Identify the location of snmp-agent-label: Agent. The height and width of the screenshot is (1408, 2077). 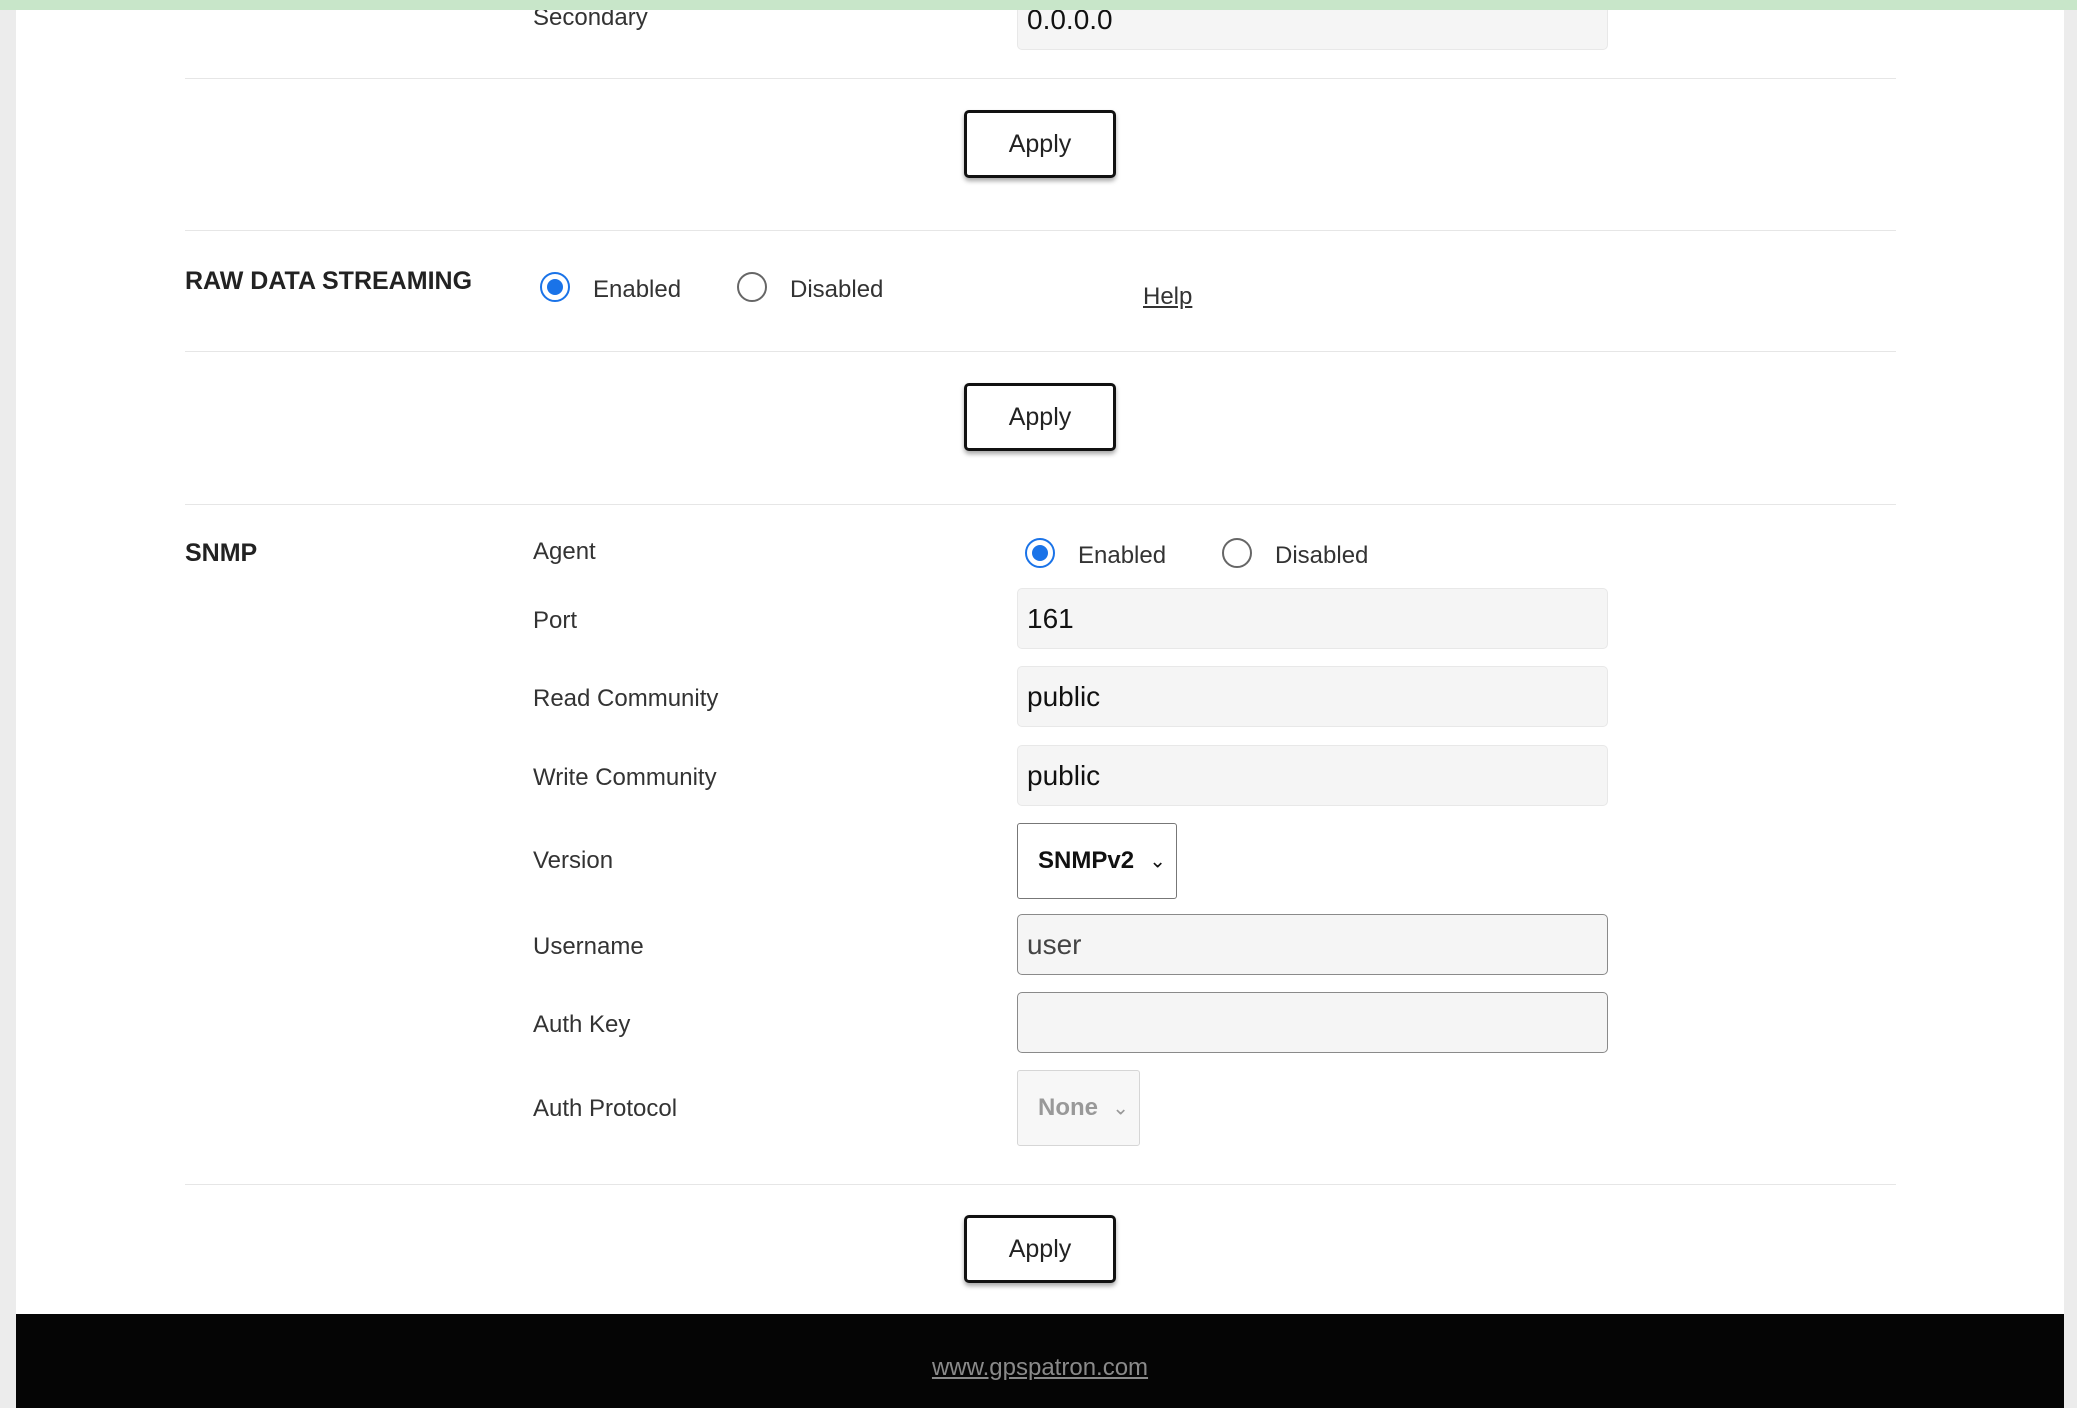
(564, 551).